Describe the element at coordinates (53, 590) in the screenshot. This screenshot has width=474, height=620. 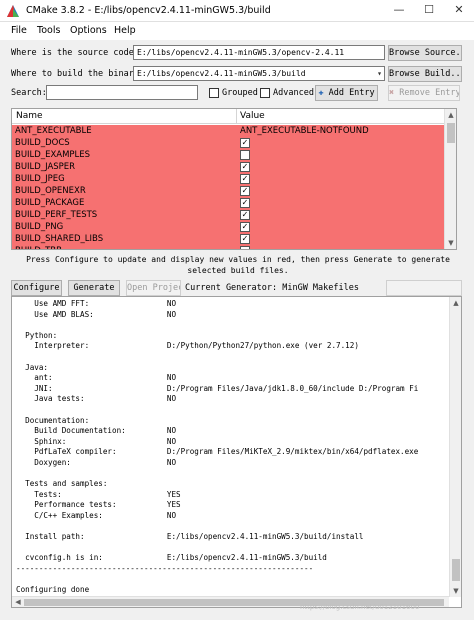
I see `output-line: Configuring done` at that location.